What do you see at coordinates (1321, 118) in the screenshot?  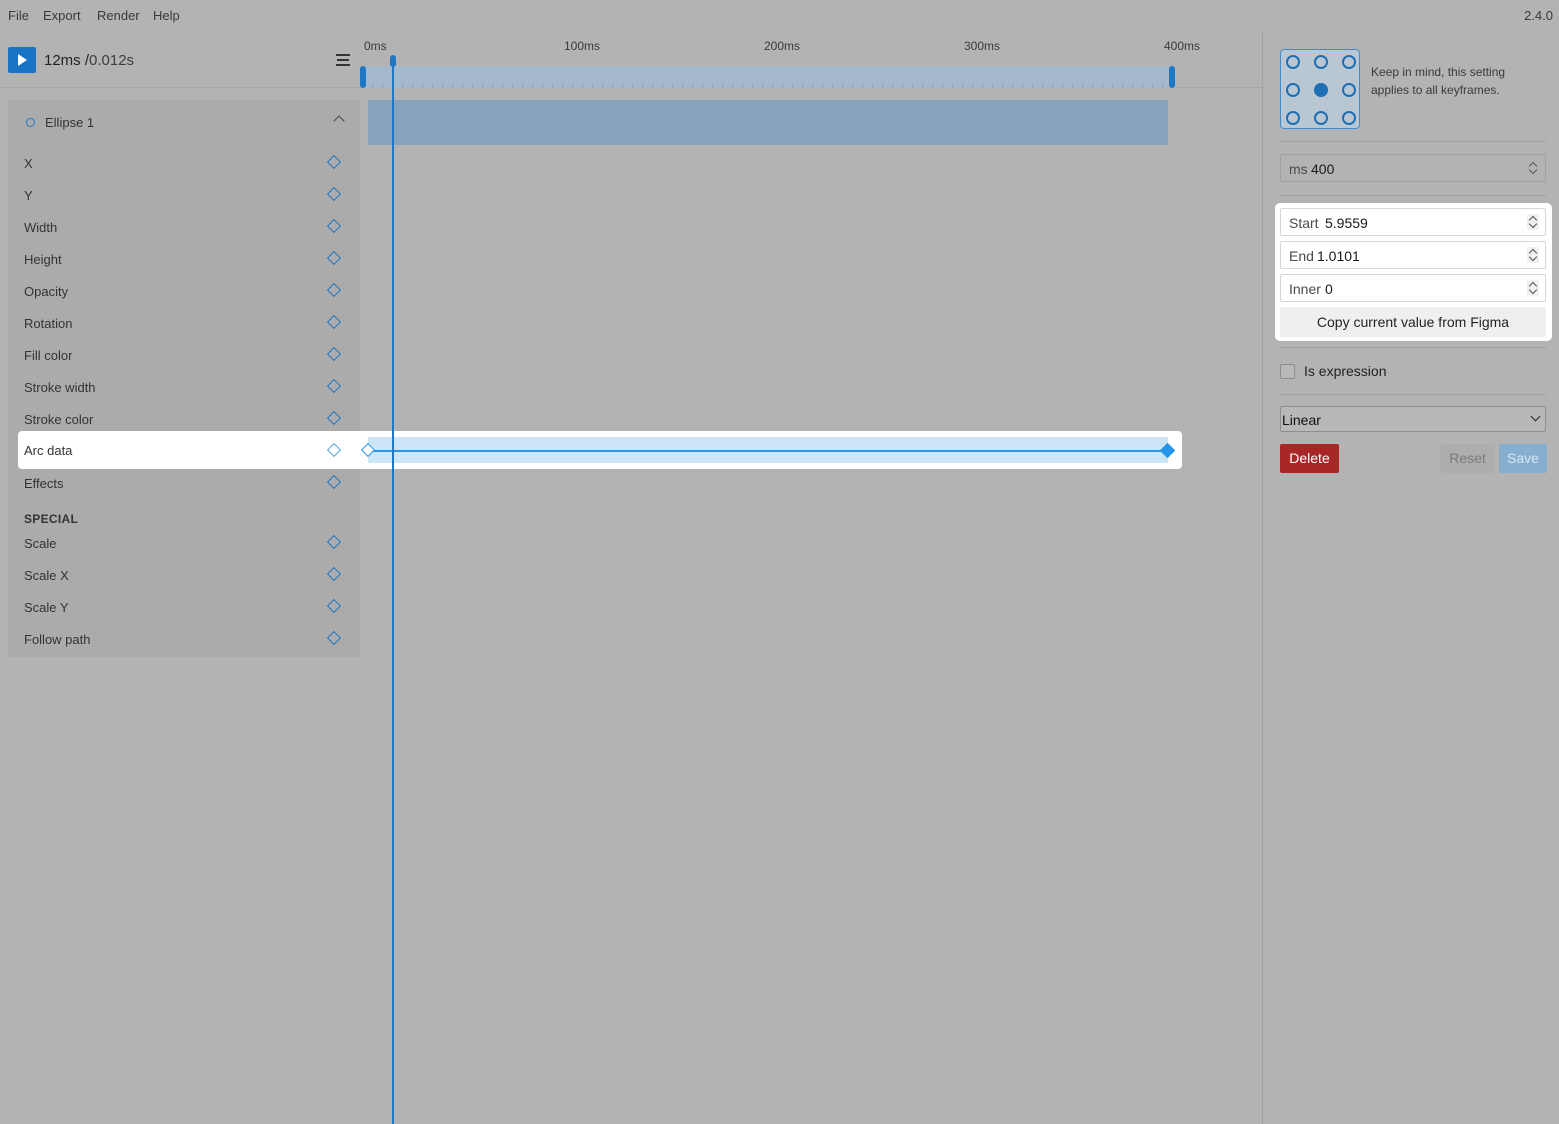 I see `anchor-bottom-center` at bounding box center [1321, 118].